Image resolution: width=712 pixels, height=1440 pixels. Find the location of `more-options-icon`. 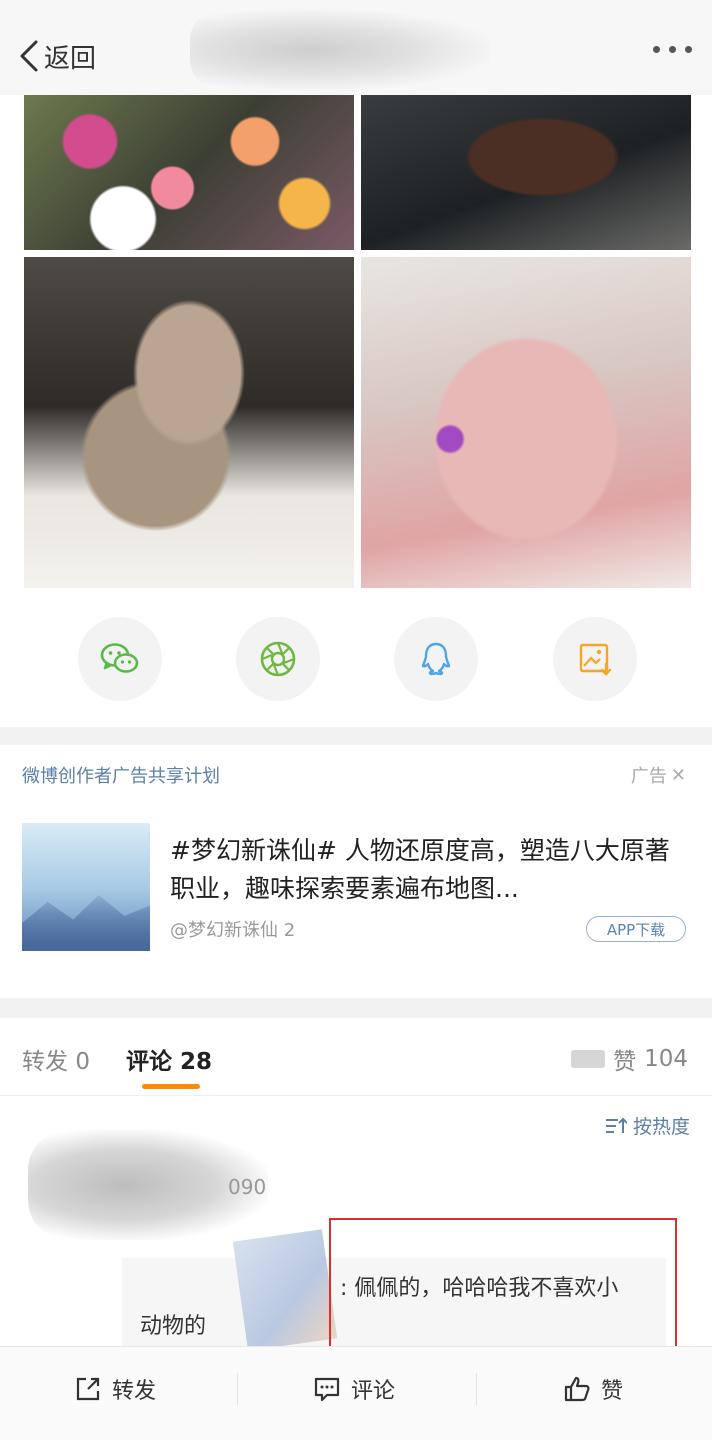

more-options-icon is located at coordinates (672, 49).